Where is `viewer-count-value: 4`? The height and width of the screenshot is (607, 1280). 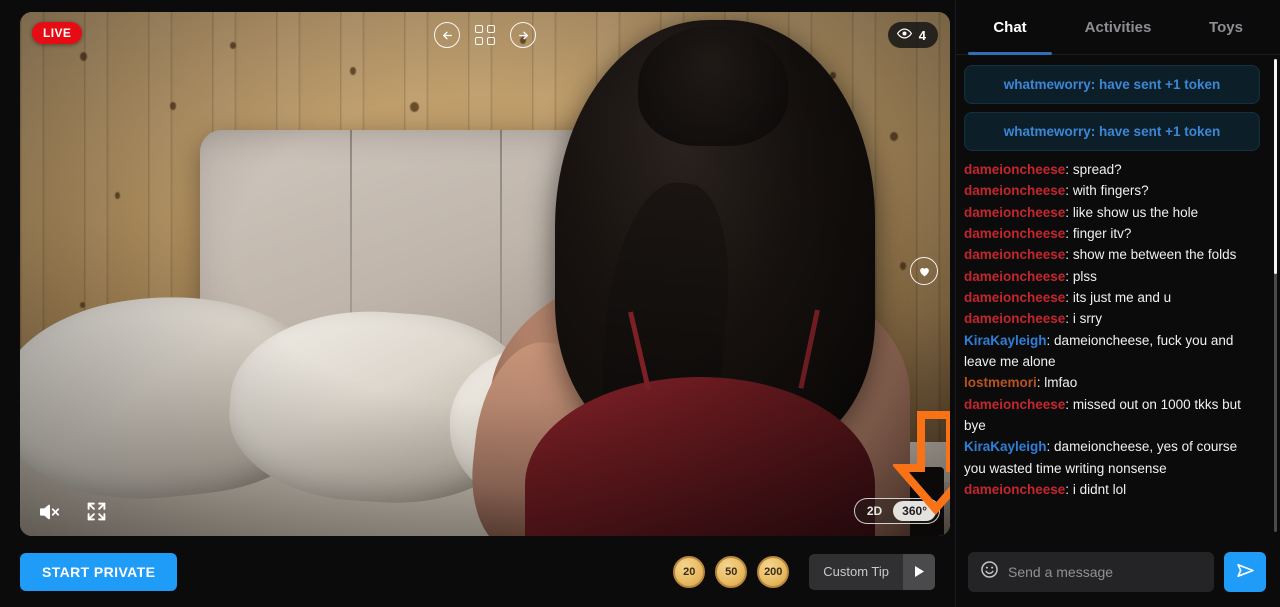 viewer-count-value: 4 is located at coordinates (922, 35).